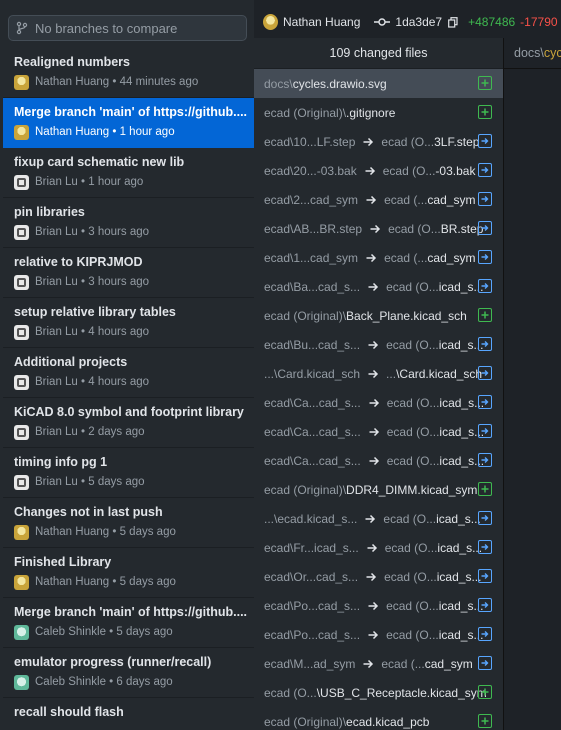 Image resolution: width=561 pixels, height=730 pixels. I want to click on commit-row: timing info pg 1 Brian Lu • 5 days ago, so click(128, 473).